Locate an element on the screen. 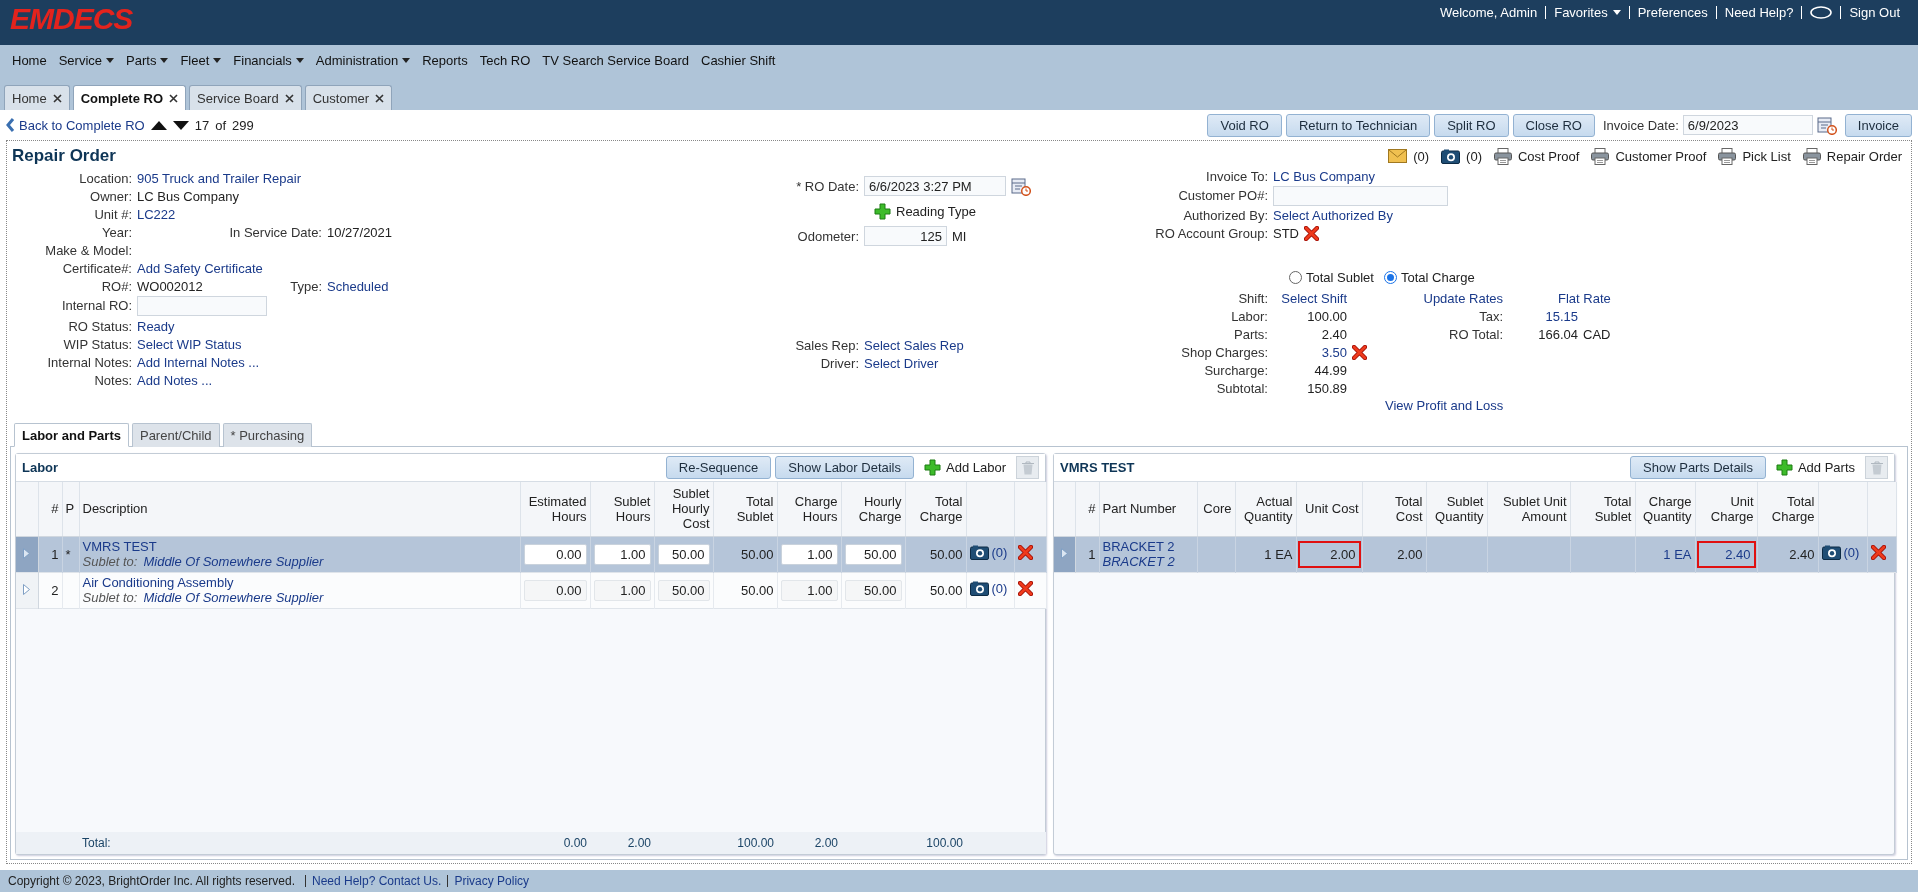 This screenshot has width=1918, height=892. field-link: LC Bus Company is located at coordinates (1324, 176).